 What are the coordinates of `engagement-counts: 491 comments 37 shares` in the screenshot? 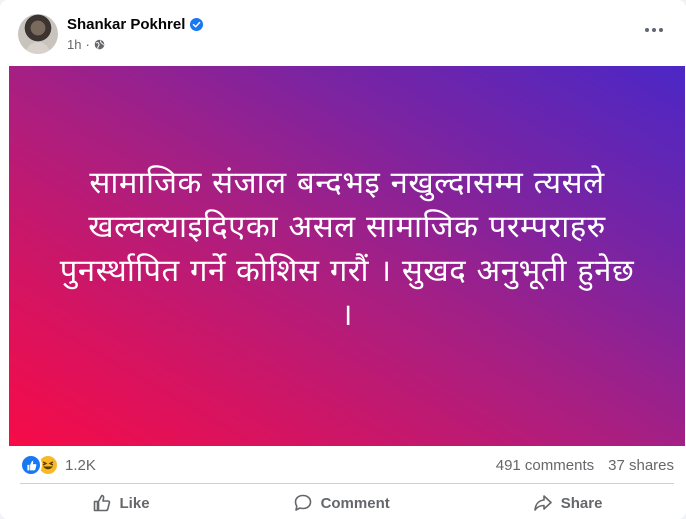 It's located at (585, 465).